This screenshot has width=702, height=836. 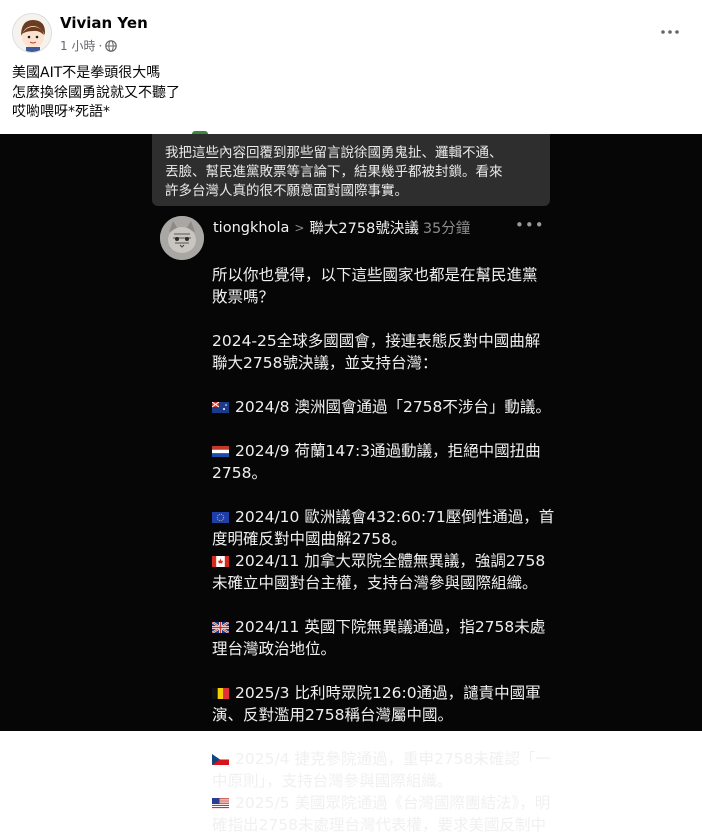 I want to click on post-line: 哎喲喂呀*死語*, so click(x=61, y=112).